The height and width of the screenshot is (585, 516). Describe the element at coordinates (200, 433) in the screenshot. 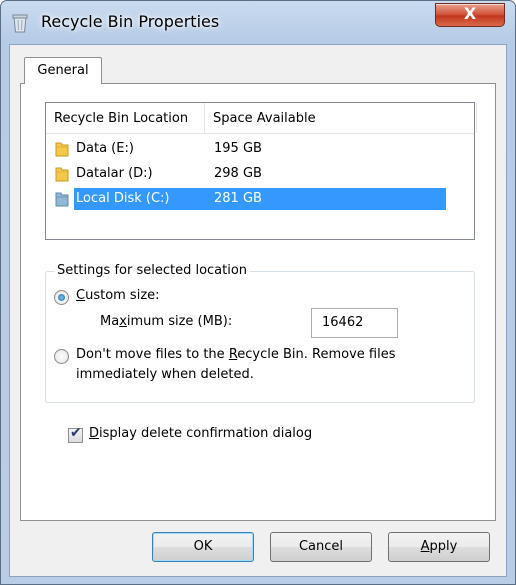

I see `display-confirmation-label: Display delete confirmation dialog` at that location.